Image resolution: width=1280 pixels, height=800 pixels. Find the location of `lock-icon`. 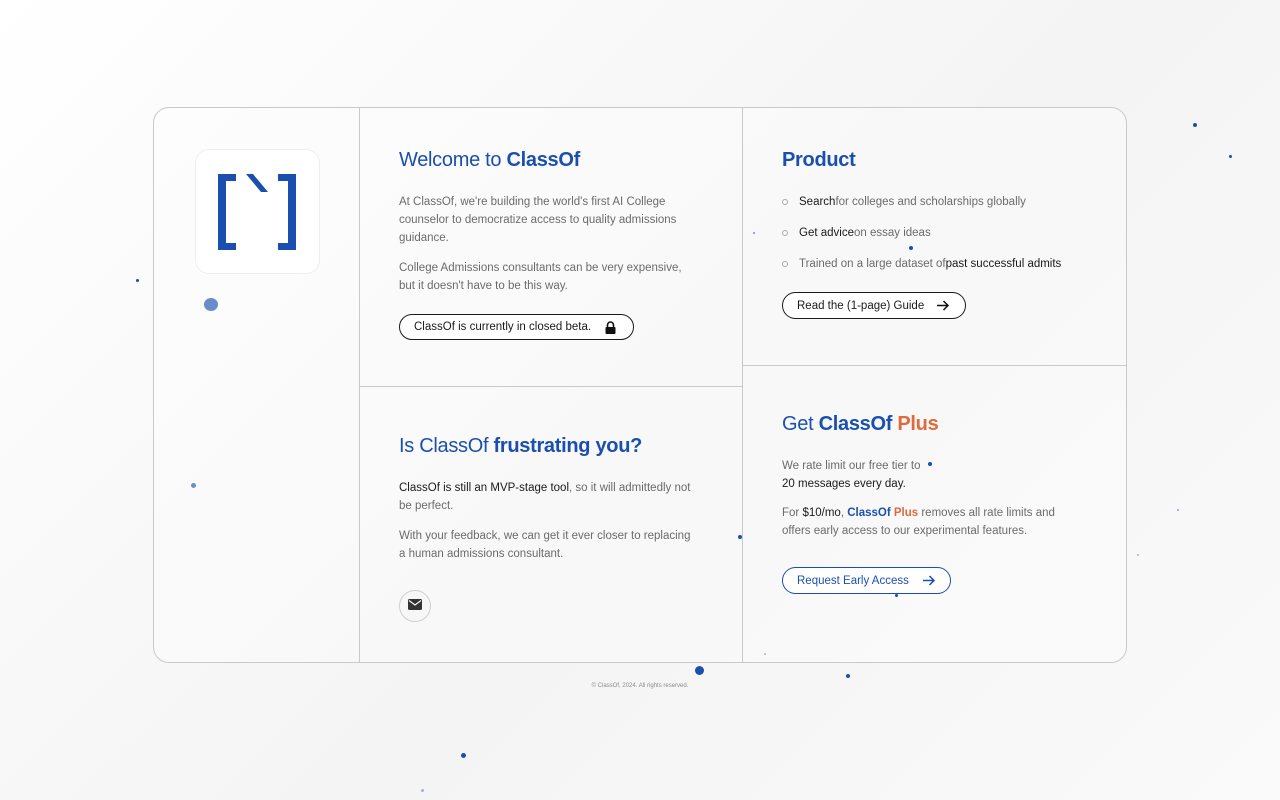

lock-icon is located at coordinates (610, 327).